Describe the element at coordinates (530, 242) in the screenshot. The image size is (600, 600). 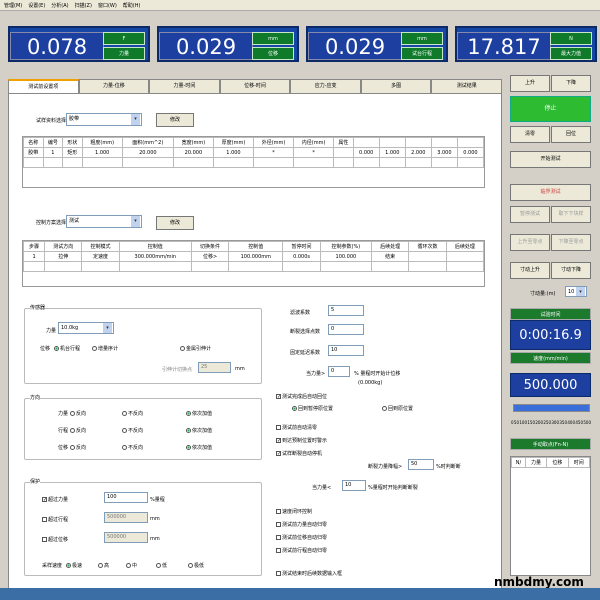
I see `up-to-zero-button: 上升至零点` at that location.